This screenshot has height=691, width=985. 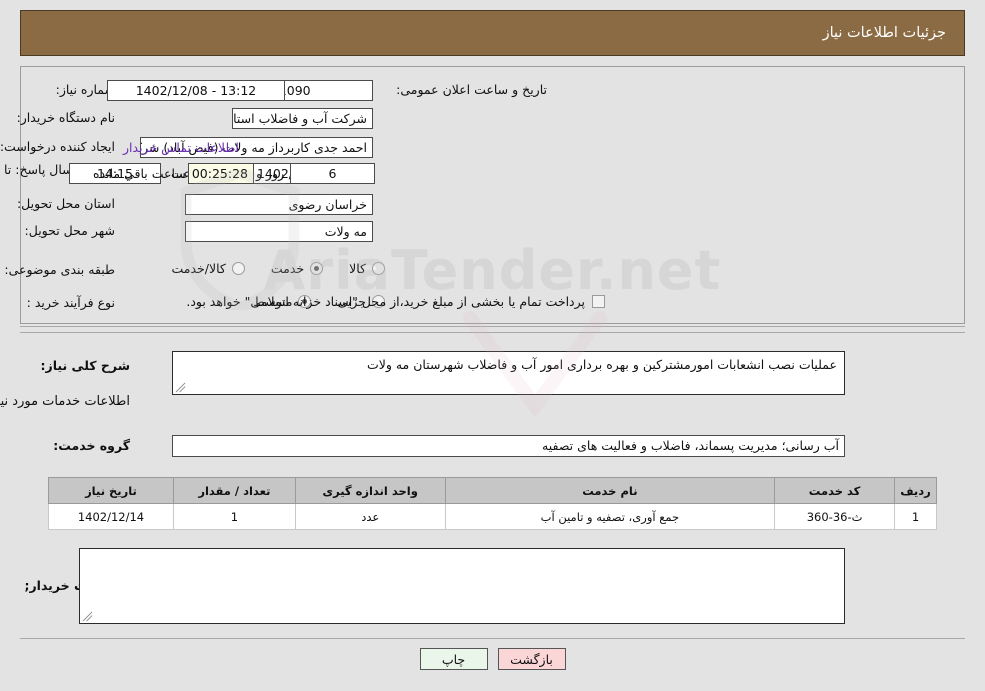 I want to click on subject-class-options: کالا خدمت کالا/خدمت, so click(x=278, y=268).